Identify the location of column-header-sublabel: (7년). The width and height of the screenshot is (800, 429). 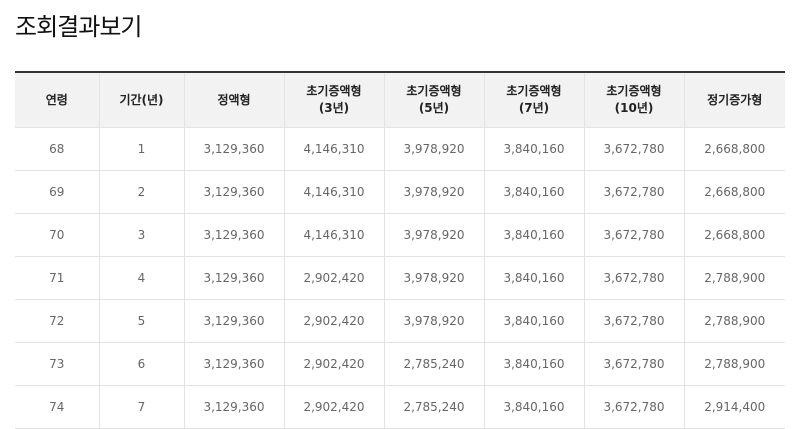
(534, 108).